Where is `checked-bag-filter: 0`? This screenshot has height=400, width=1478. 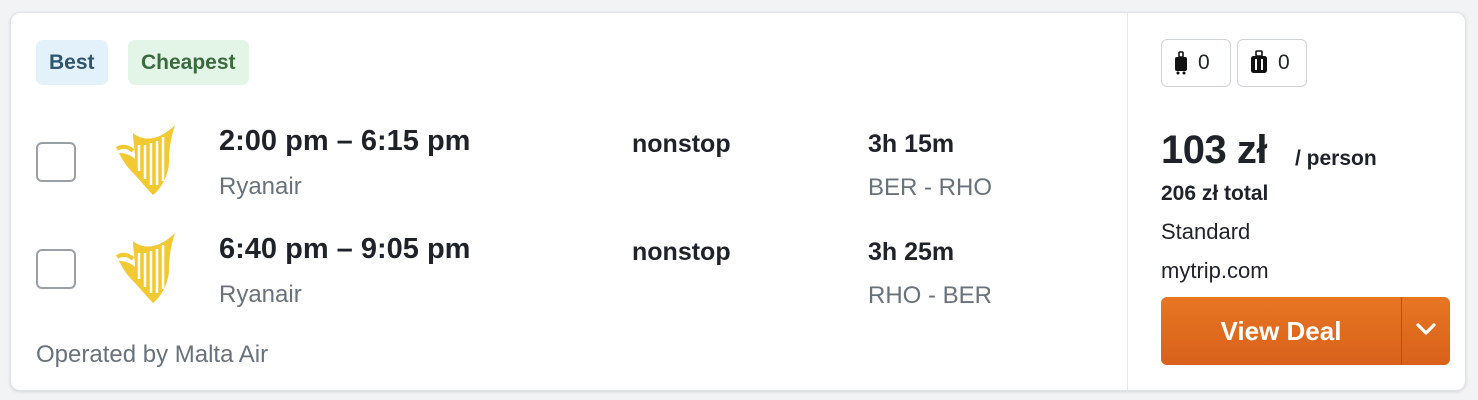
checked-bag-filter: 0 is located at coordinates (1272, 63).